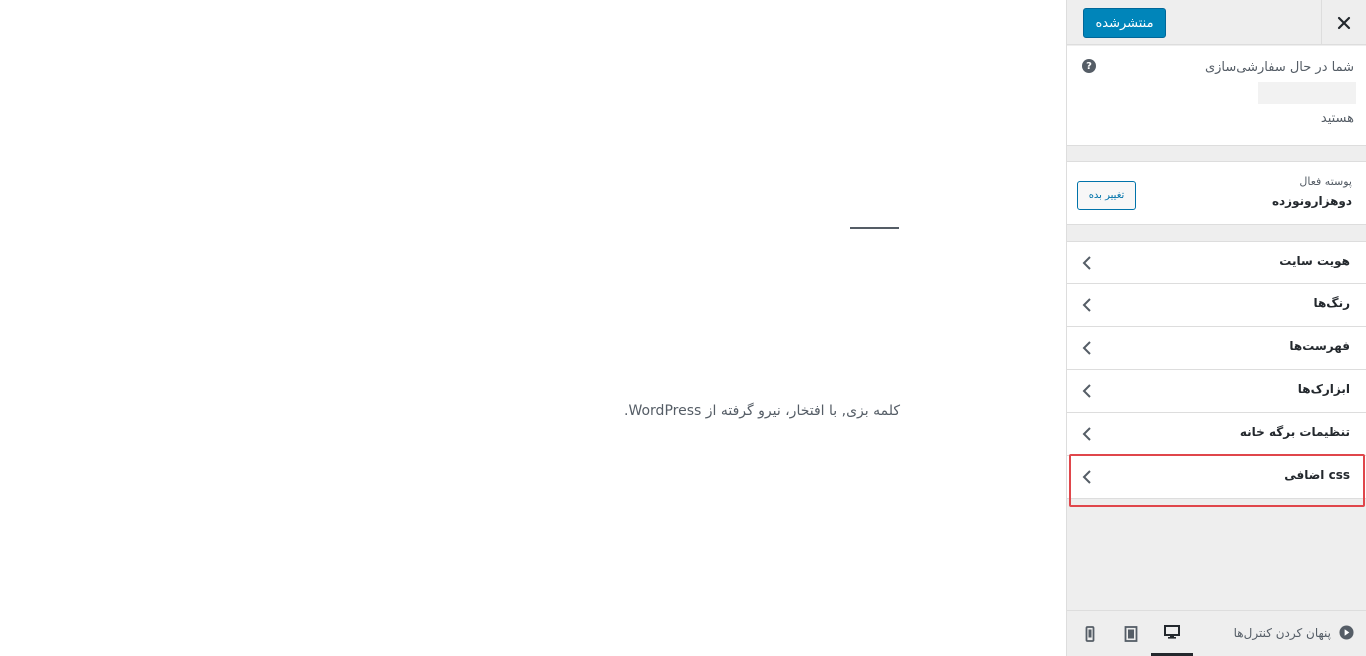  I want to click on panel-label: هویت سایت, so click(1314, 261).